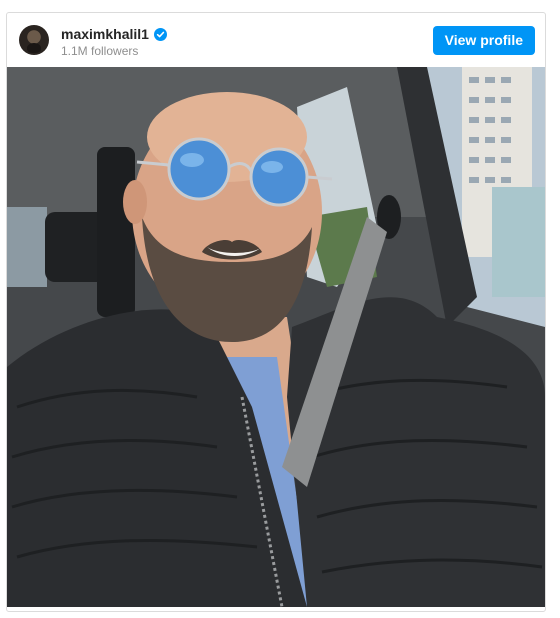 The height and width of the screenshot is (618, 560). I want to click on avatar, so click(34, 40).